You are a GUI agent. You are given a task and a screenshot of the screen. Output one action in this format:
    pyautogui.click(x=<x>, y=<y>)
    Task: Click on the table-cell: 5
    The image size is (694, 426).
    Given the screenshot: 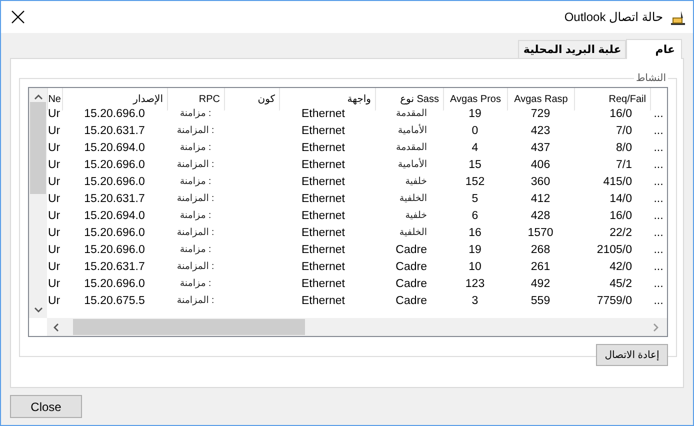 What is the action you would take?
    pyautogui.click(x=475, y=198)
    